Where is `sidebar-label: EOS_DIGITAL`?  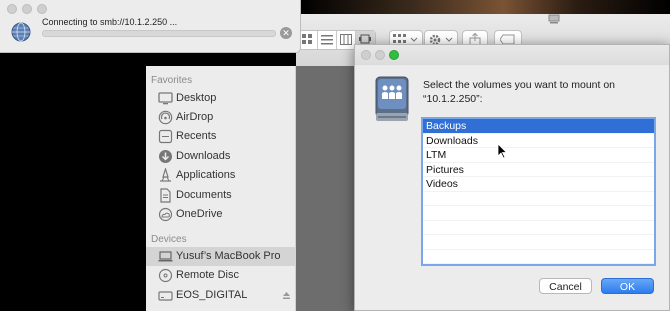 sidebar-label: EOS_DIGITAL is located at coordinates (212, 295).